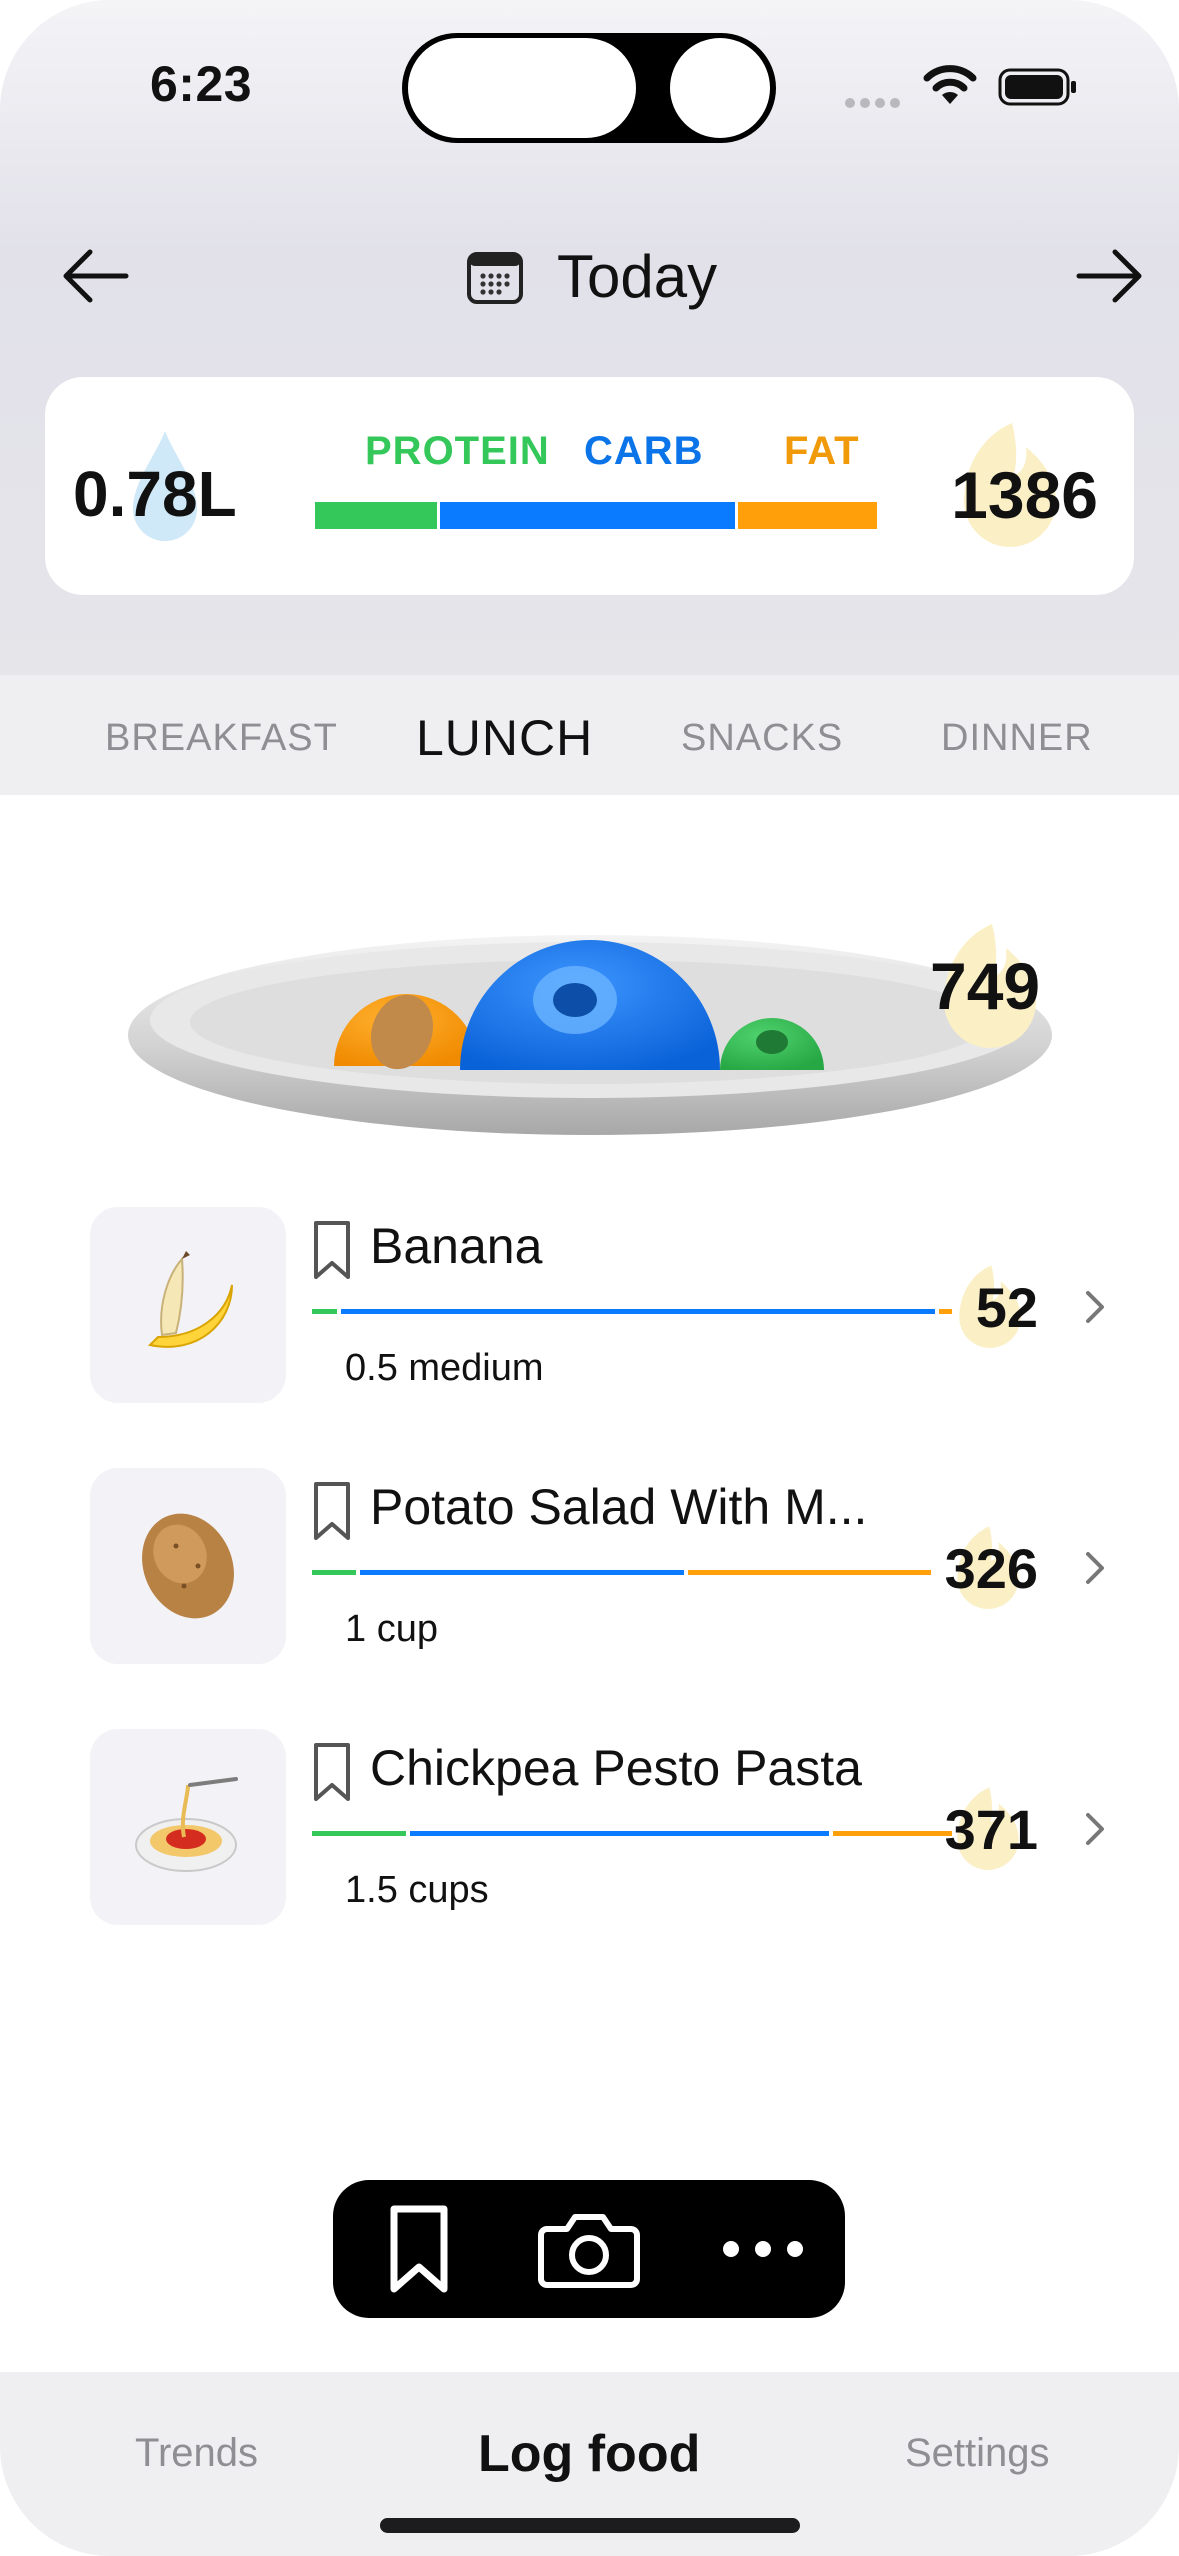 This screenshot has height=2556, width=1179. I want to click on daily-summary-card: 0.78L PROTEIN CARB FAT 1386, so click(589, 486).